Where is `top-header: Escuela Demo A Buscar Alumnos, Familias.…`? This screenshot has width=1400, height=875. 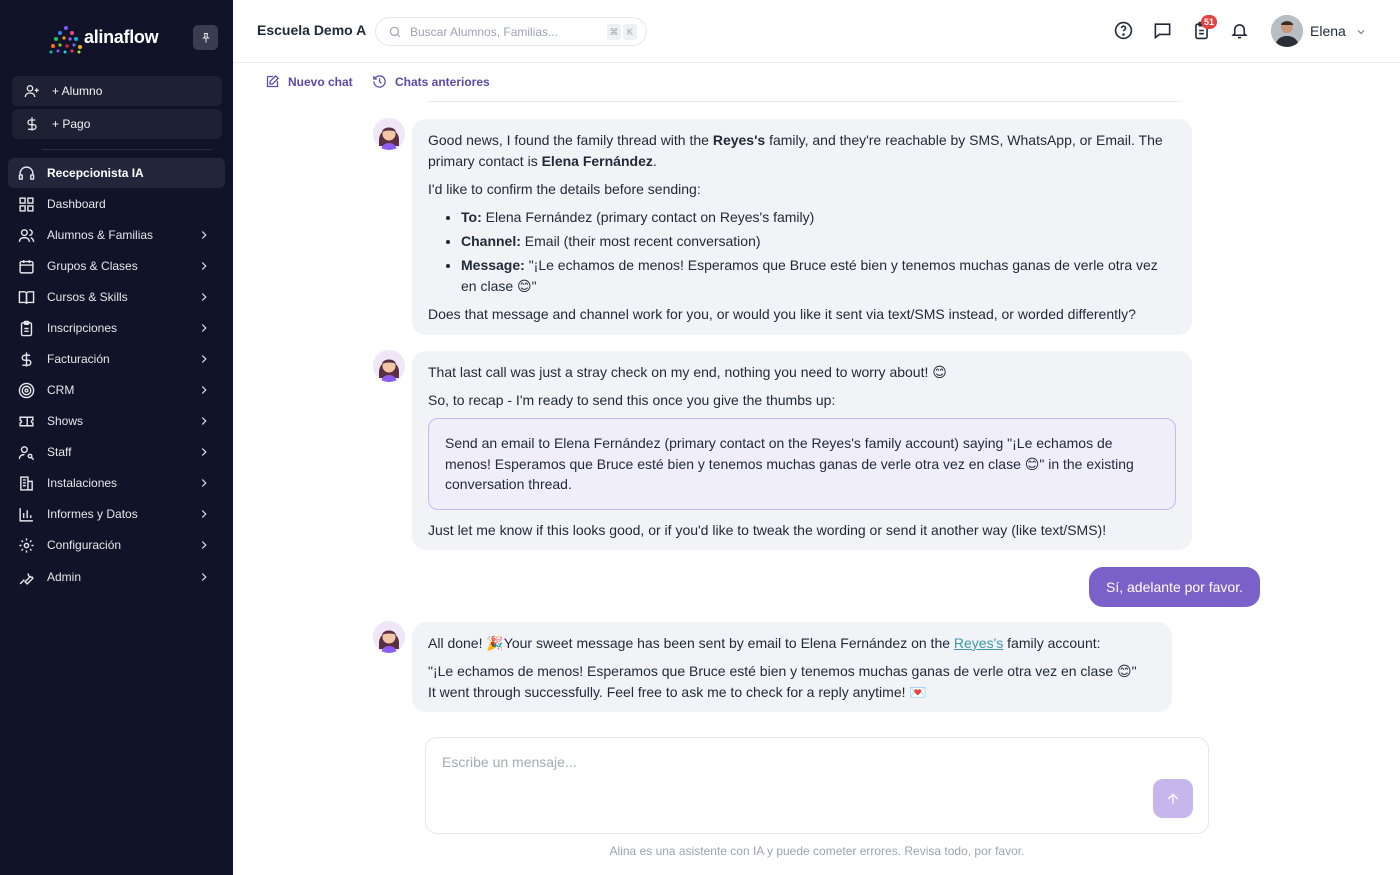
top-header: Escuela Demo A Buscar Alumnos, Familias.… is located at coordinates (816, 31).